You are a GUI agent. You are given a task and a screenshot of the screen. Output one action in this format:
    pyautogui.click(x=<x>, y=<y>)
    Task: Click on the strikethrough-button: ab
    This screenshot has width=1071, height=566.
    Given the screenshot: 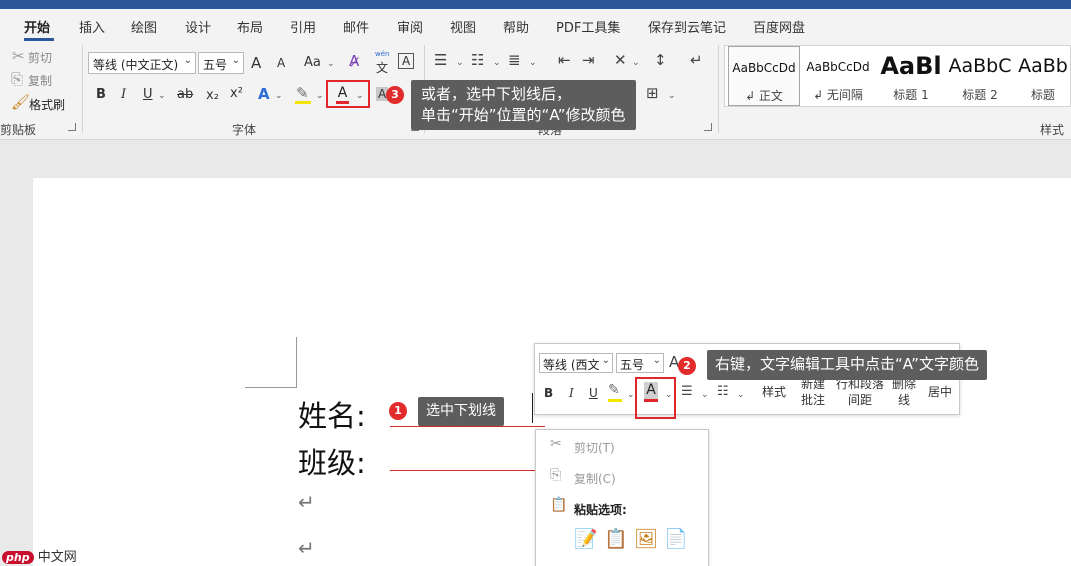 What is the action you would take?
    pyautogui.click(x=185, y=94)
    